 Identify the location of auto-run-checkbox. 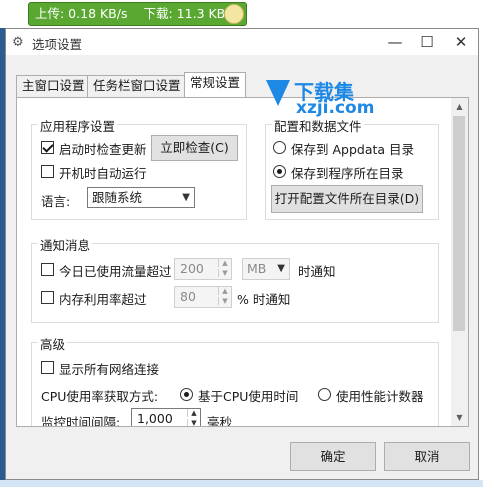
(47, 171).